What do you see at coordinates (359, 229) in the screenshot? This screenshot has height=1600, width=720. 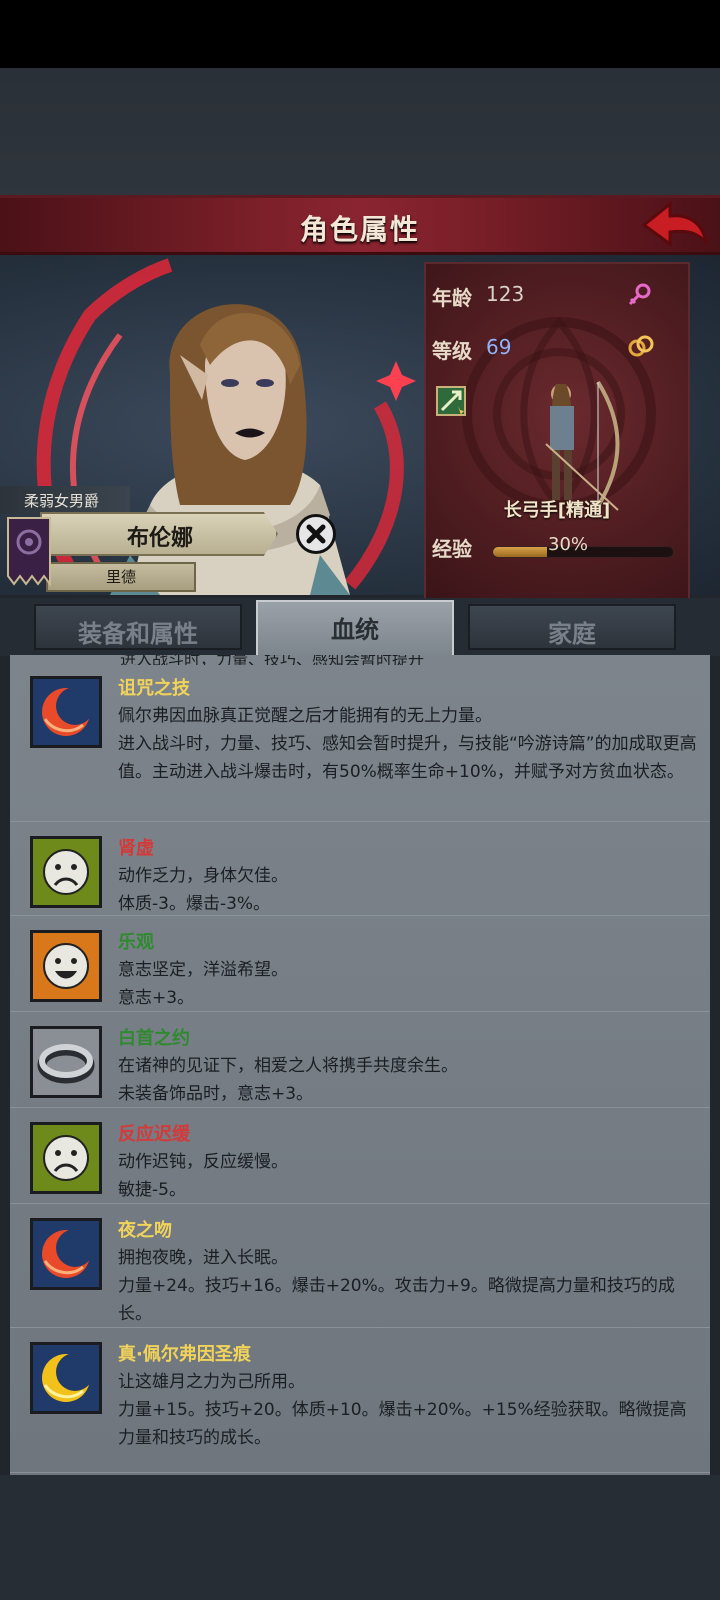 I see `page-title: 角色属性` at bounding box center [359, 229].